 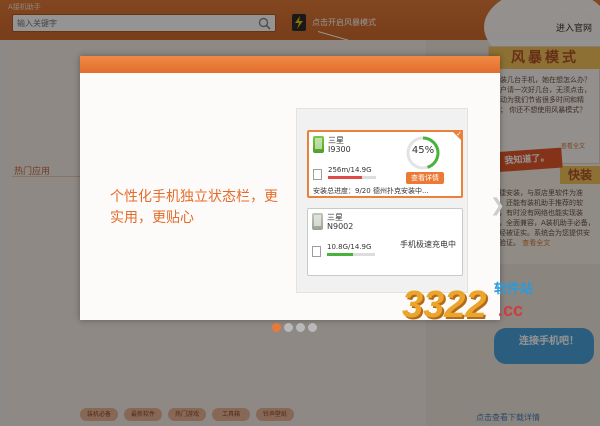 I want to click on site-watermark-logo: 3322 软件站 .cc, so click(x=476, y=302).